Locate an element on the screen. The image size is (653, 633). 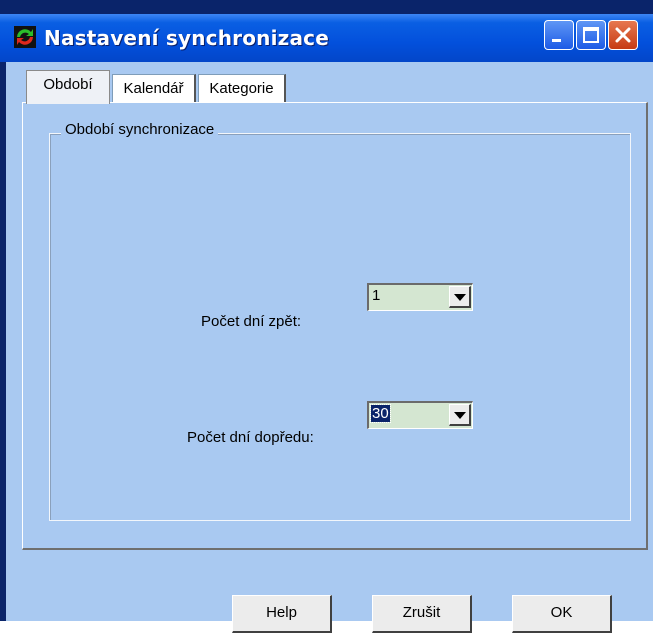
days-forward-label: Počet dní dopředu: is located at coordinates (250, 437).